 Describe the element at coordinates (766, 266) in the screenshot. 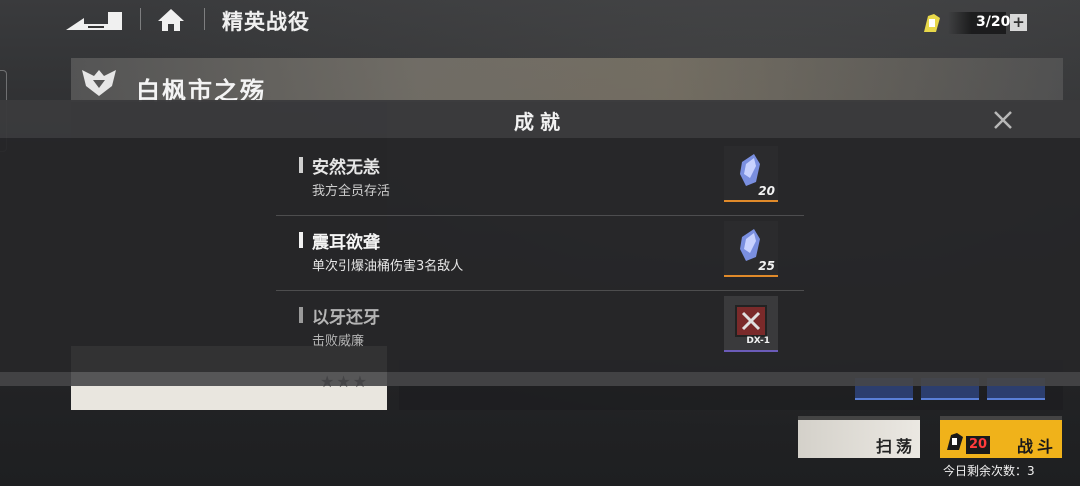

I see `reward-quantity: 25` at that location.